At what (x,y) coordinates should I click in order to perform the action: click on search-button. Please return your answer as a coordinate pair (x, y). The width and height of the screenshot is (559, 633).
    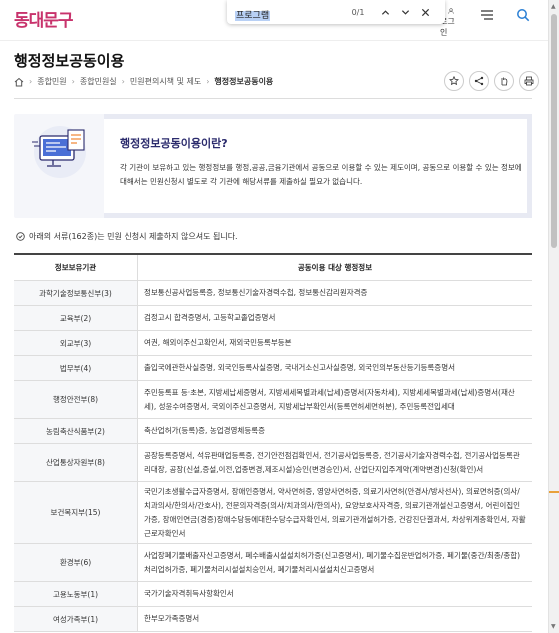
    Looking at the image, I should click on (523, 23).